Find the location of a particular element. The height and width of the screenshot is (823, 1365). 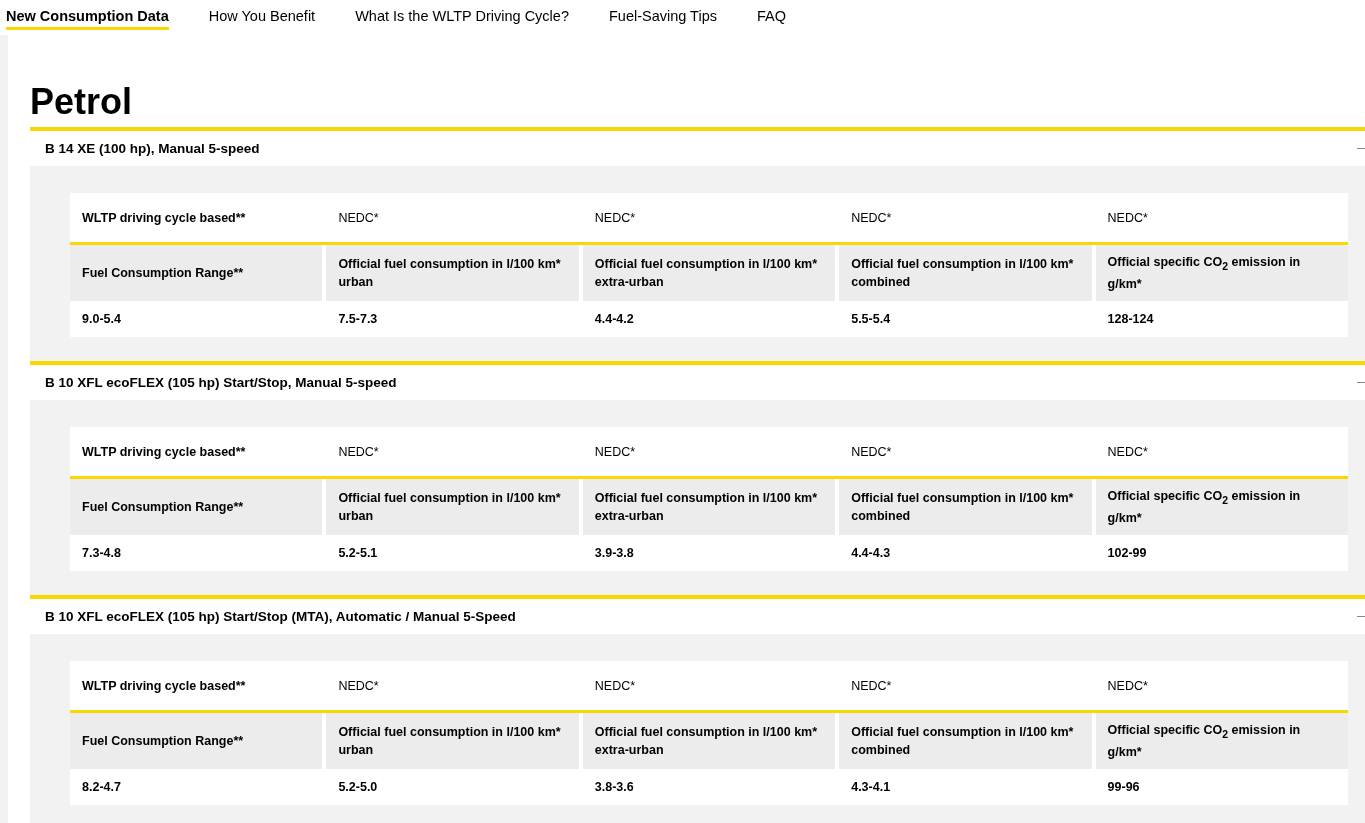

table-cell-text: 7.5-7.3 is located at coordinates (358, 319).